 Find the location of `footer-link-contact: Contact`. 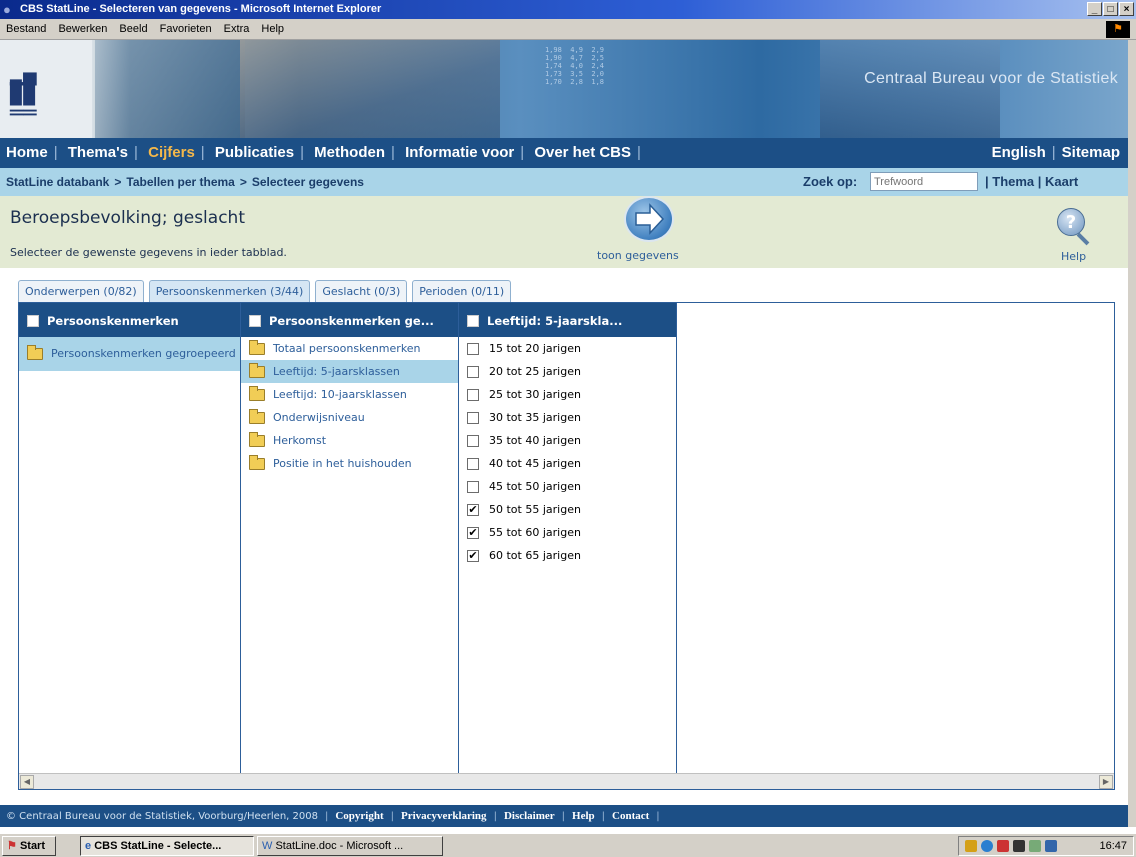

footer-link-contact: Contact is located at coordinates (630, 816).